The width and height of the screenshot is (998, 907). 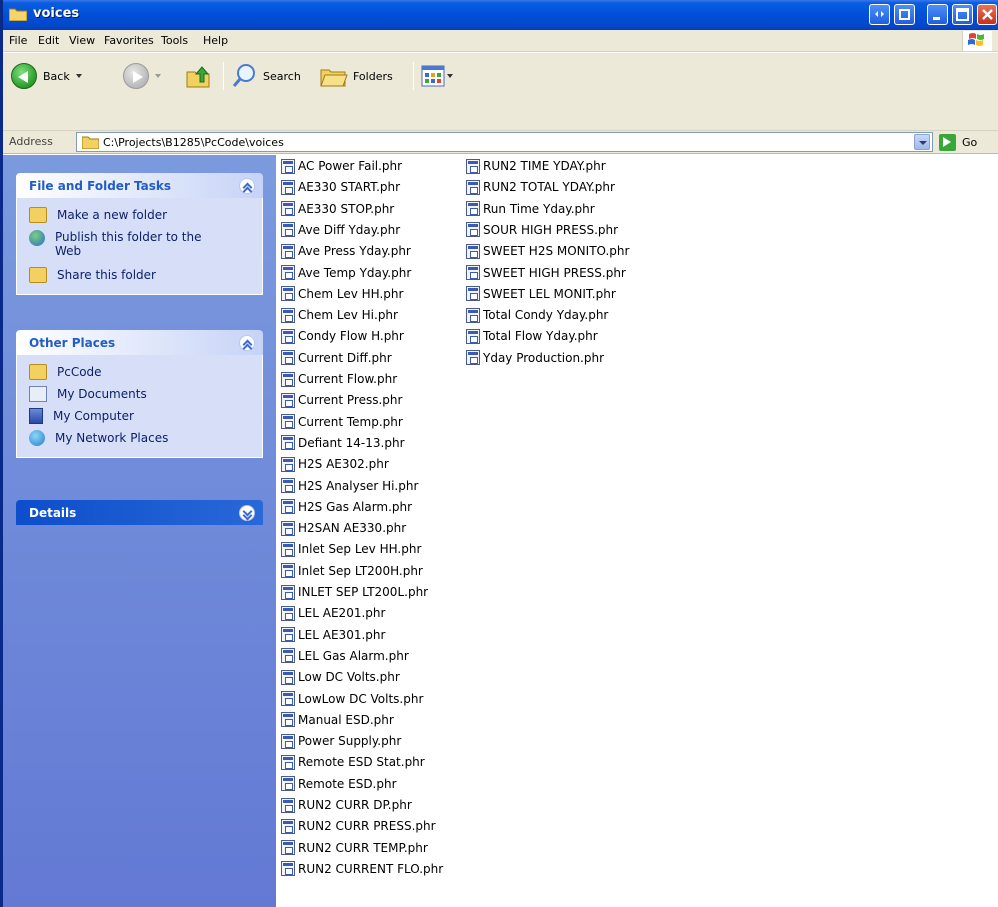 I want to click on place-pccode: PcCode, so click(x=139, y=372).